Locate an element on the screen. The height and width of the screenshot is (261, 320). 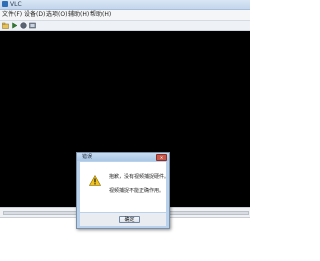
title-bar: VLC is located at coordinates (125, 5).